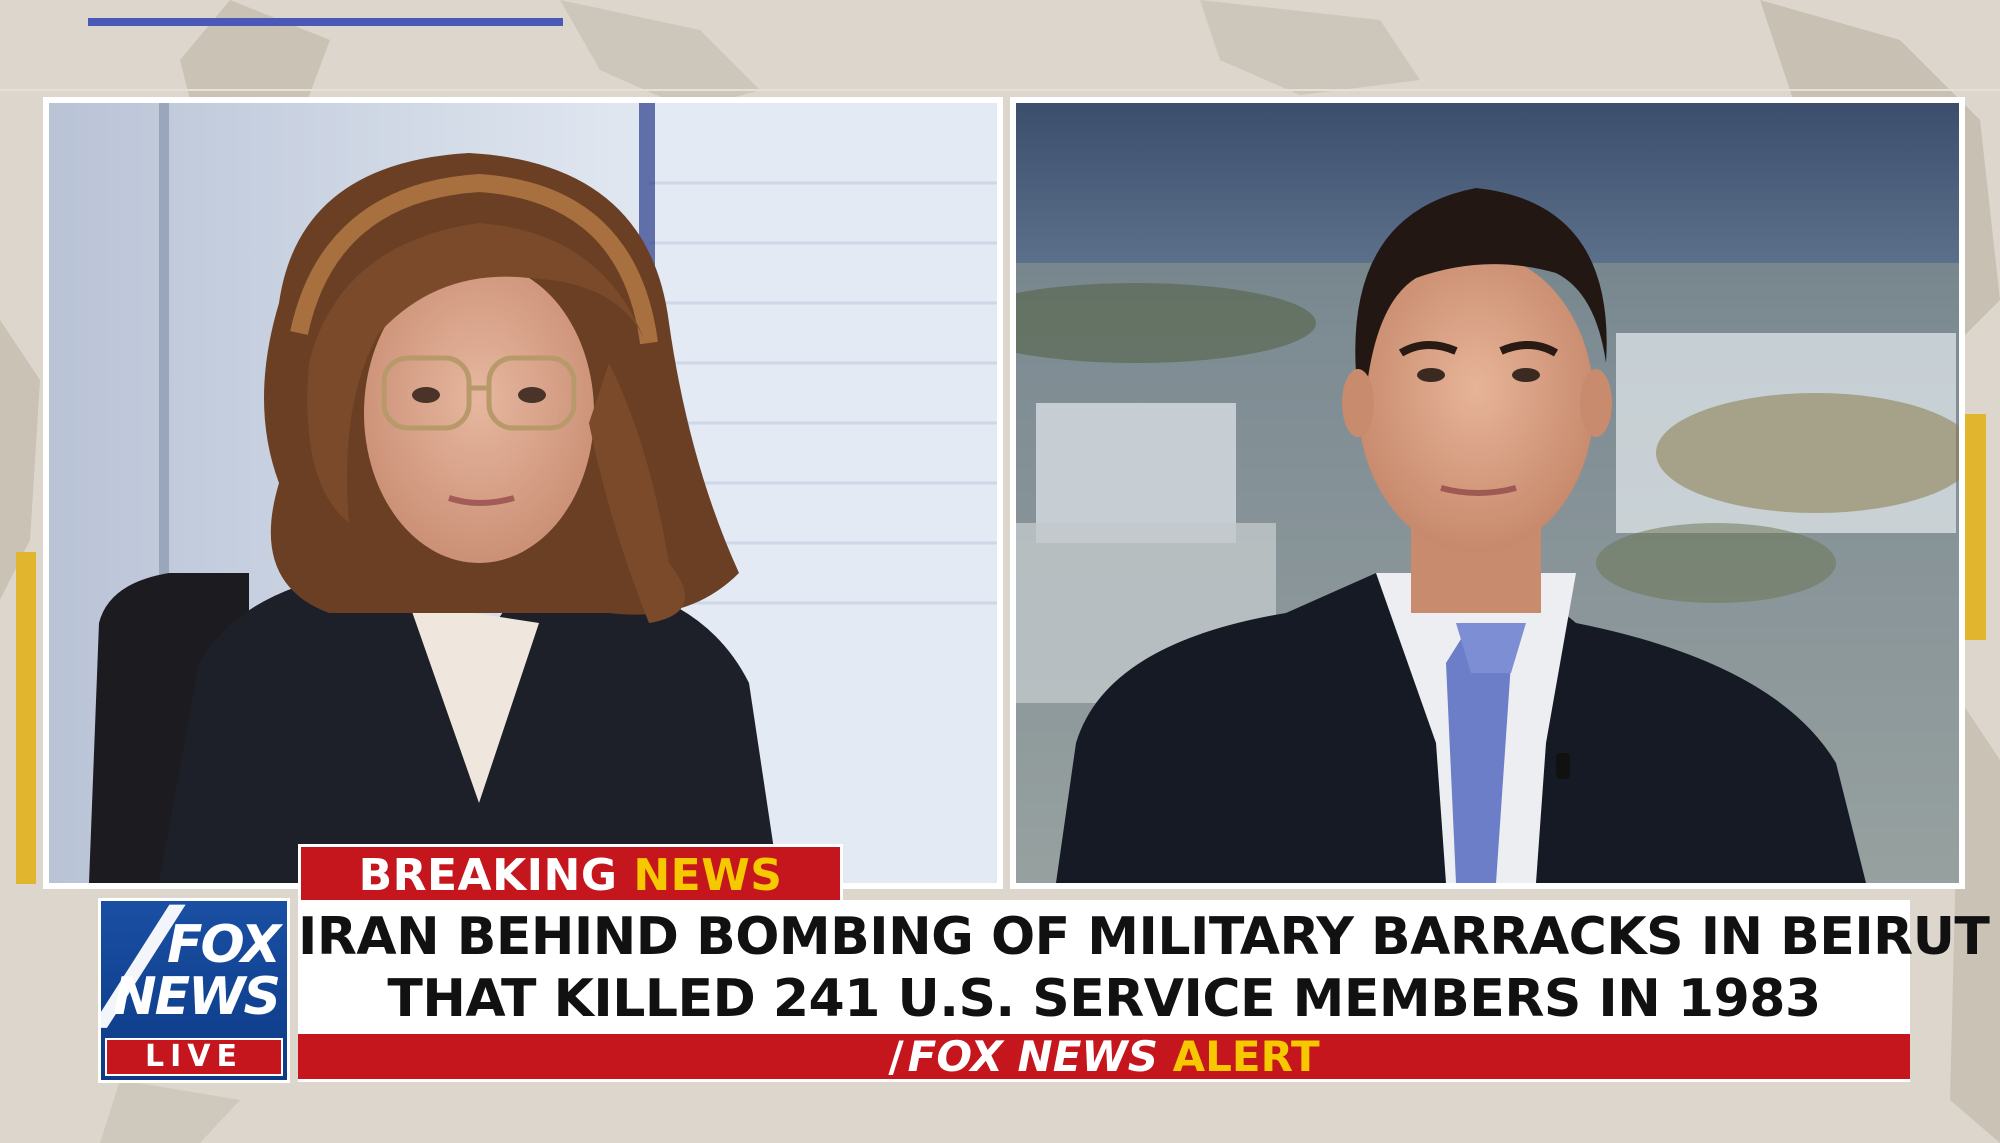  Describe the element at coordinates (197, 997) in the screenshot. I see `logo-news-text: NEWS` at that location.